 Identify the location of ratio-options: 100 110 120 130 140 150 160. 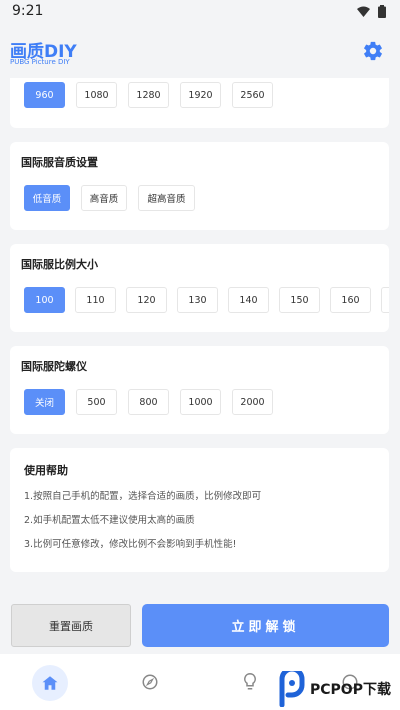
(206, 300).